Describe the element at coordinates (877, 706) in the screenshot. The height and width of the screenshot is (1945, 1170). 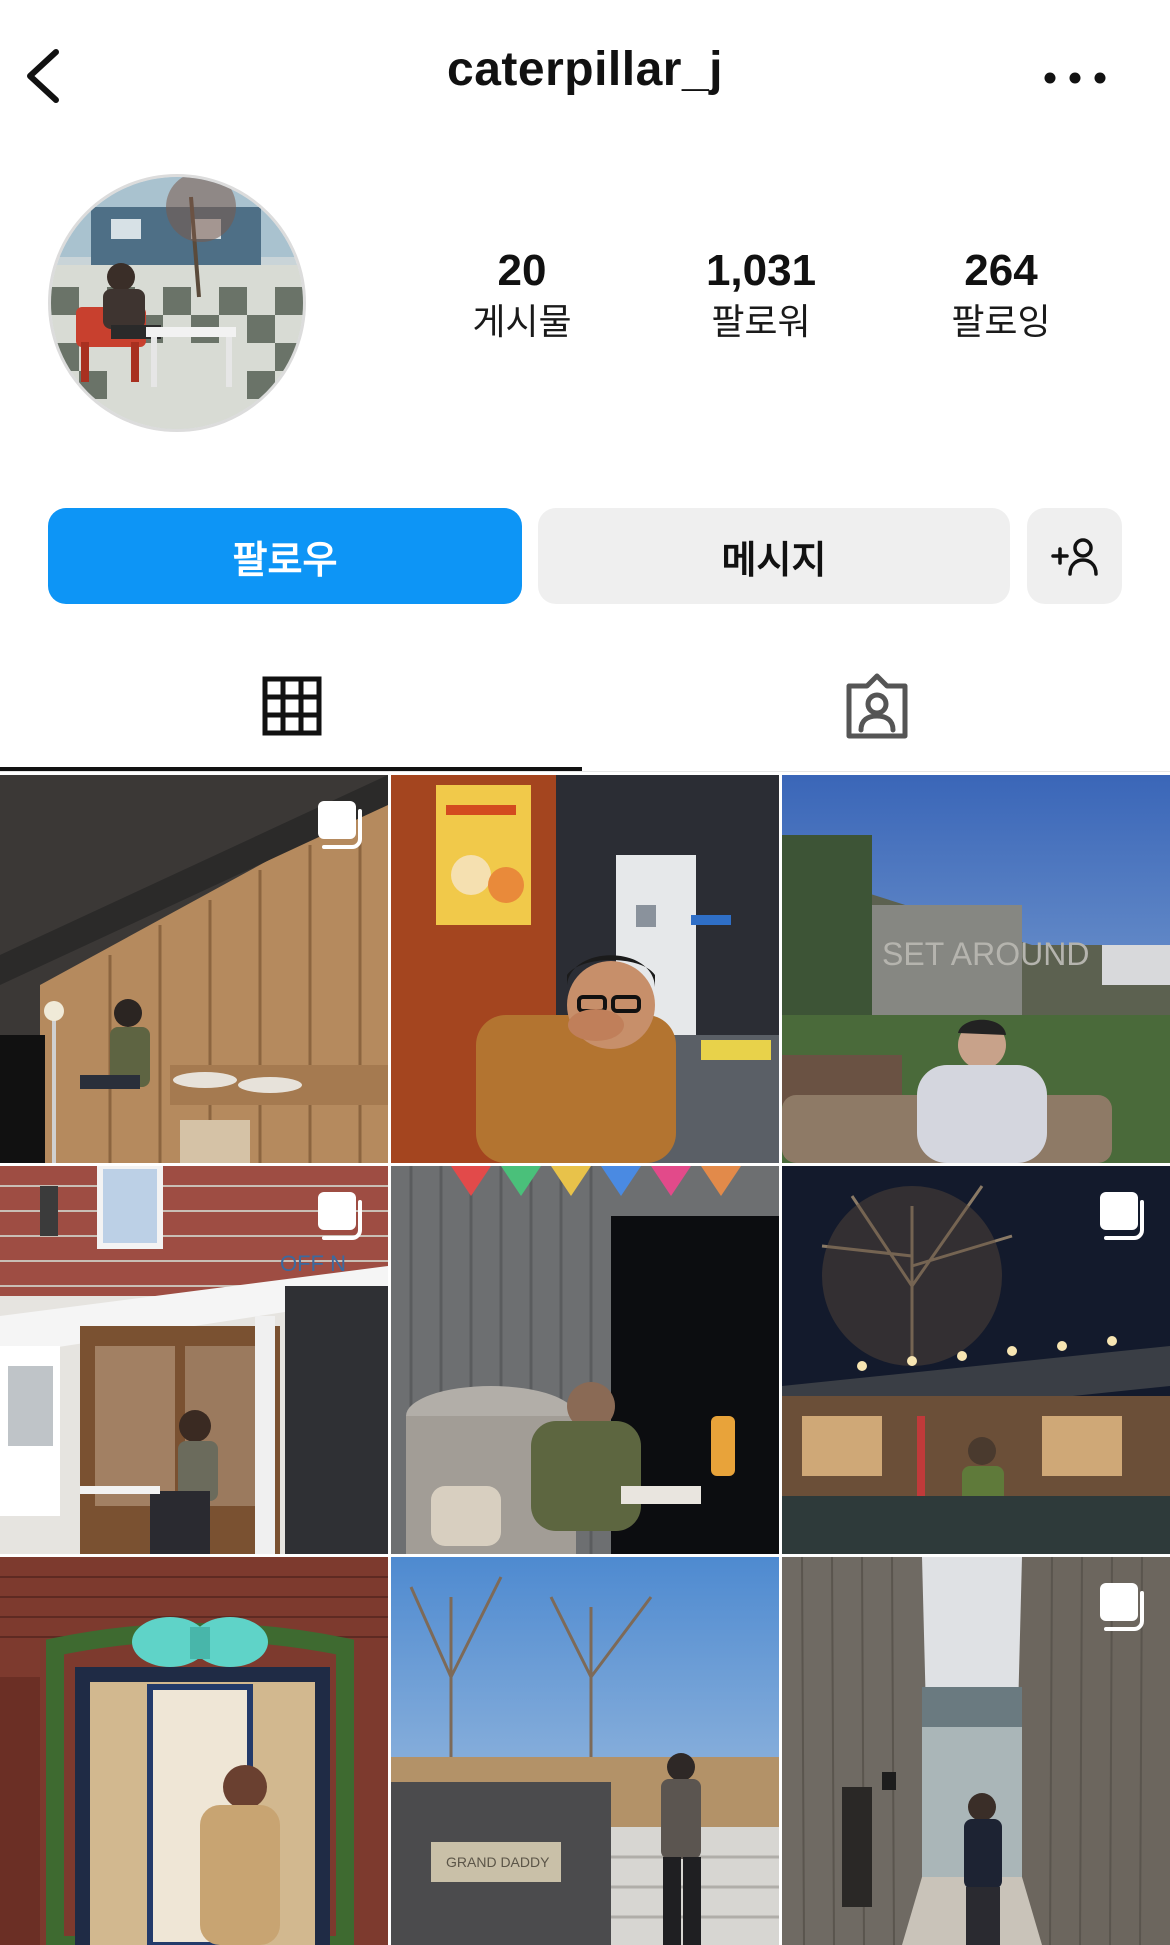
I see `tagged-person-icon` at that location.